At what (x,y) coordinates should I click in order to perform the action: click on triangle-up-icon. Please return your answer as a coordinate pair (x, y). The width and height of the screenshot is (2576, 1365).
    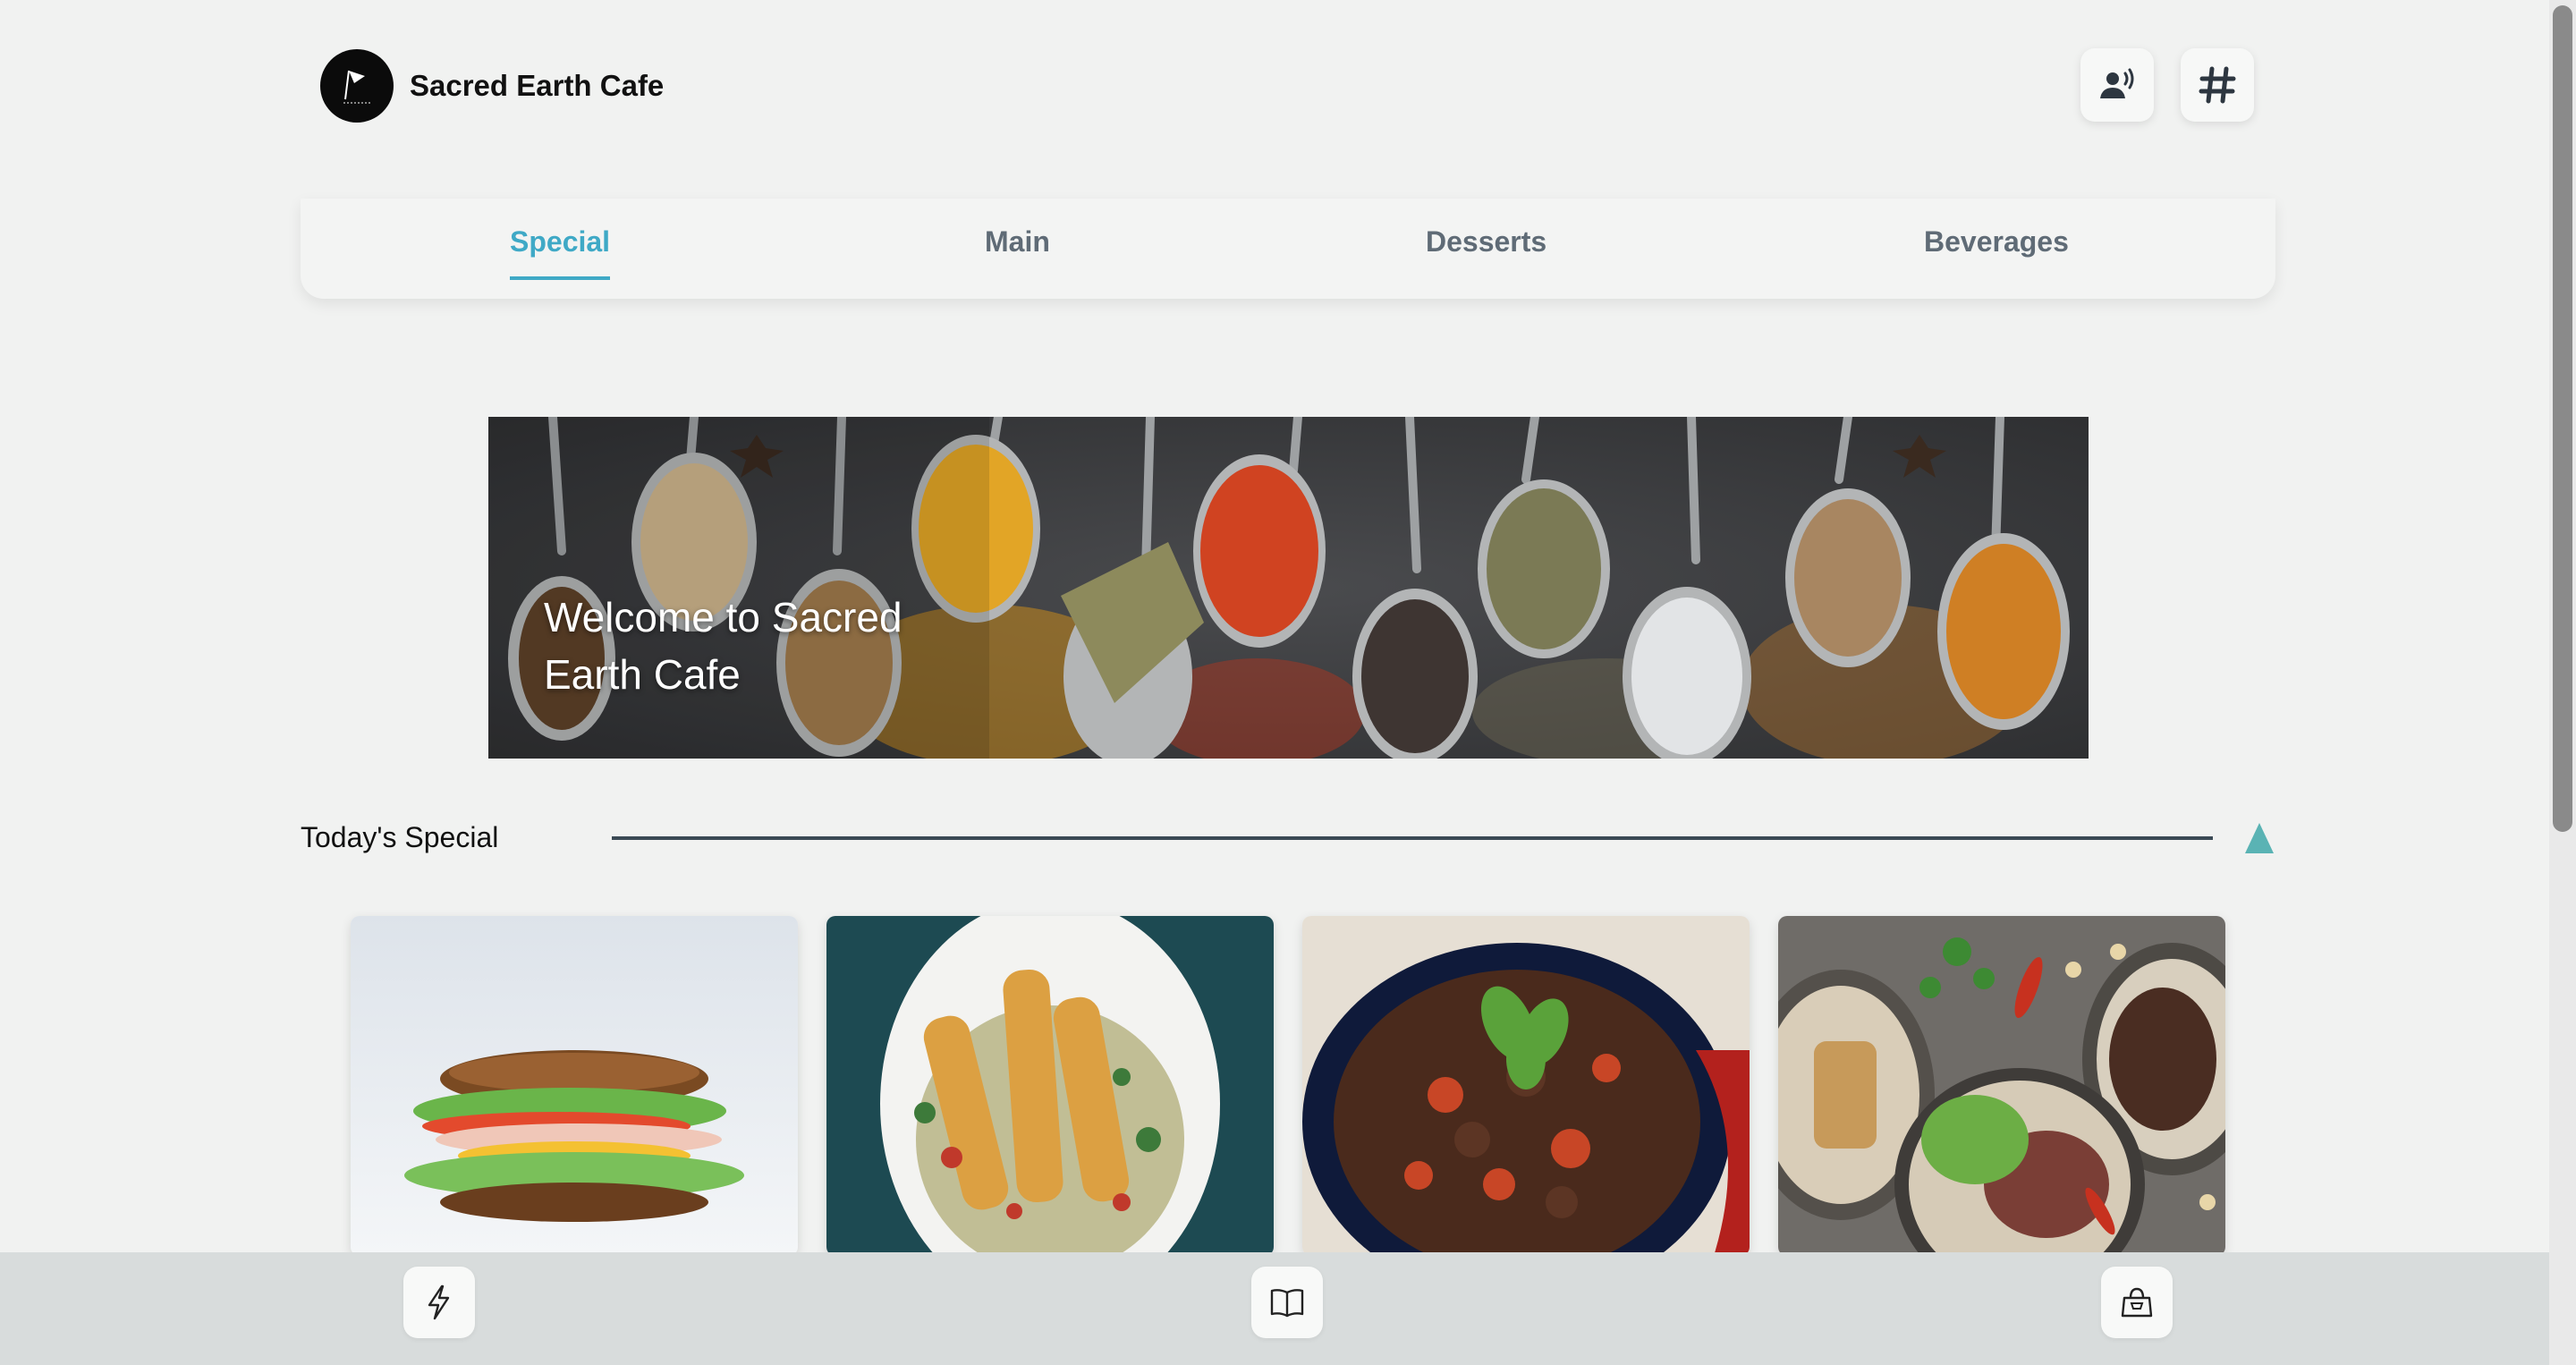
    Looking at the image, I should click on (2259, 838).